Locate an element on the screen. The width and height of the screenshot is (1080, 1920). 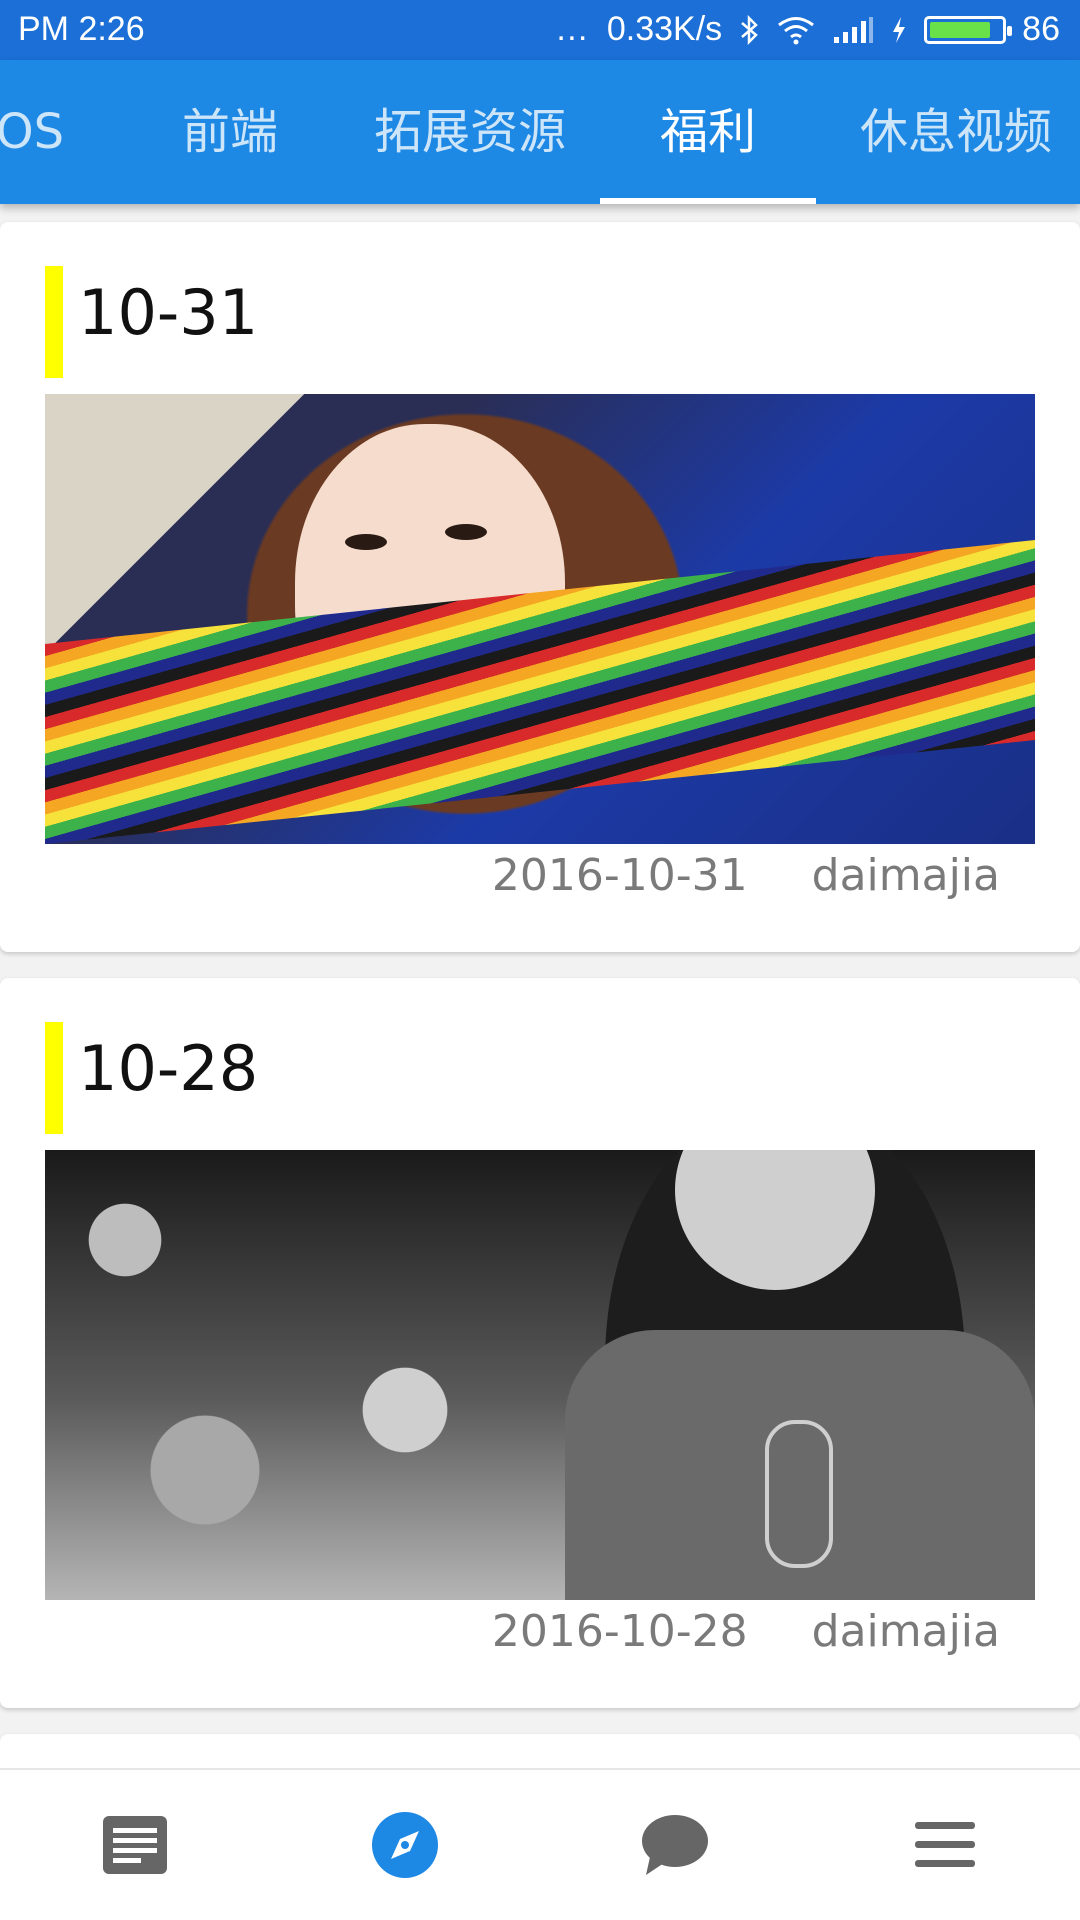
signal-icon is located at coordinates (854, 29).